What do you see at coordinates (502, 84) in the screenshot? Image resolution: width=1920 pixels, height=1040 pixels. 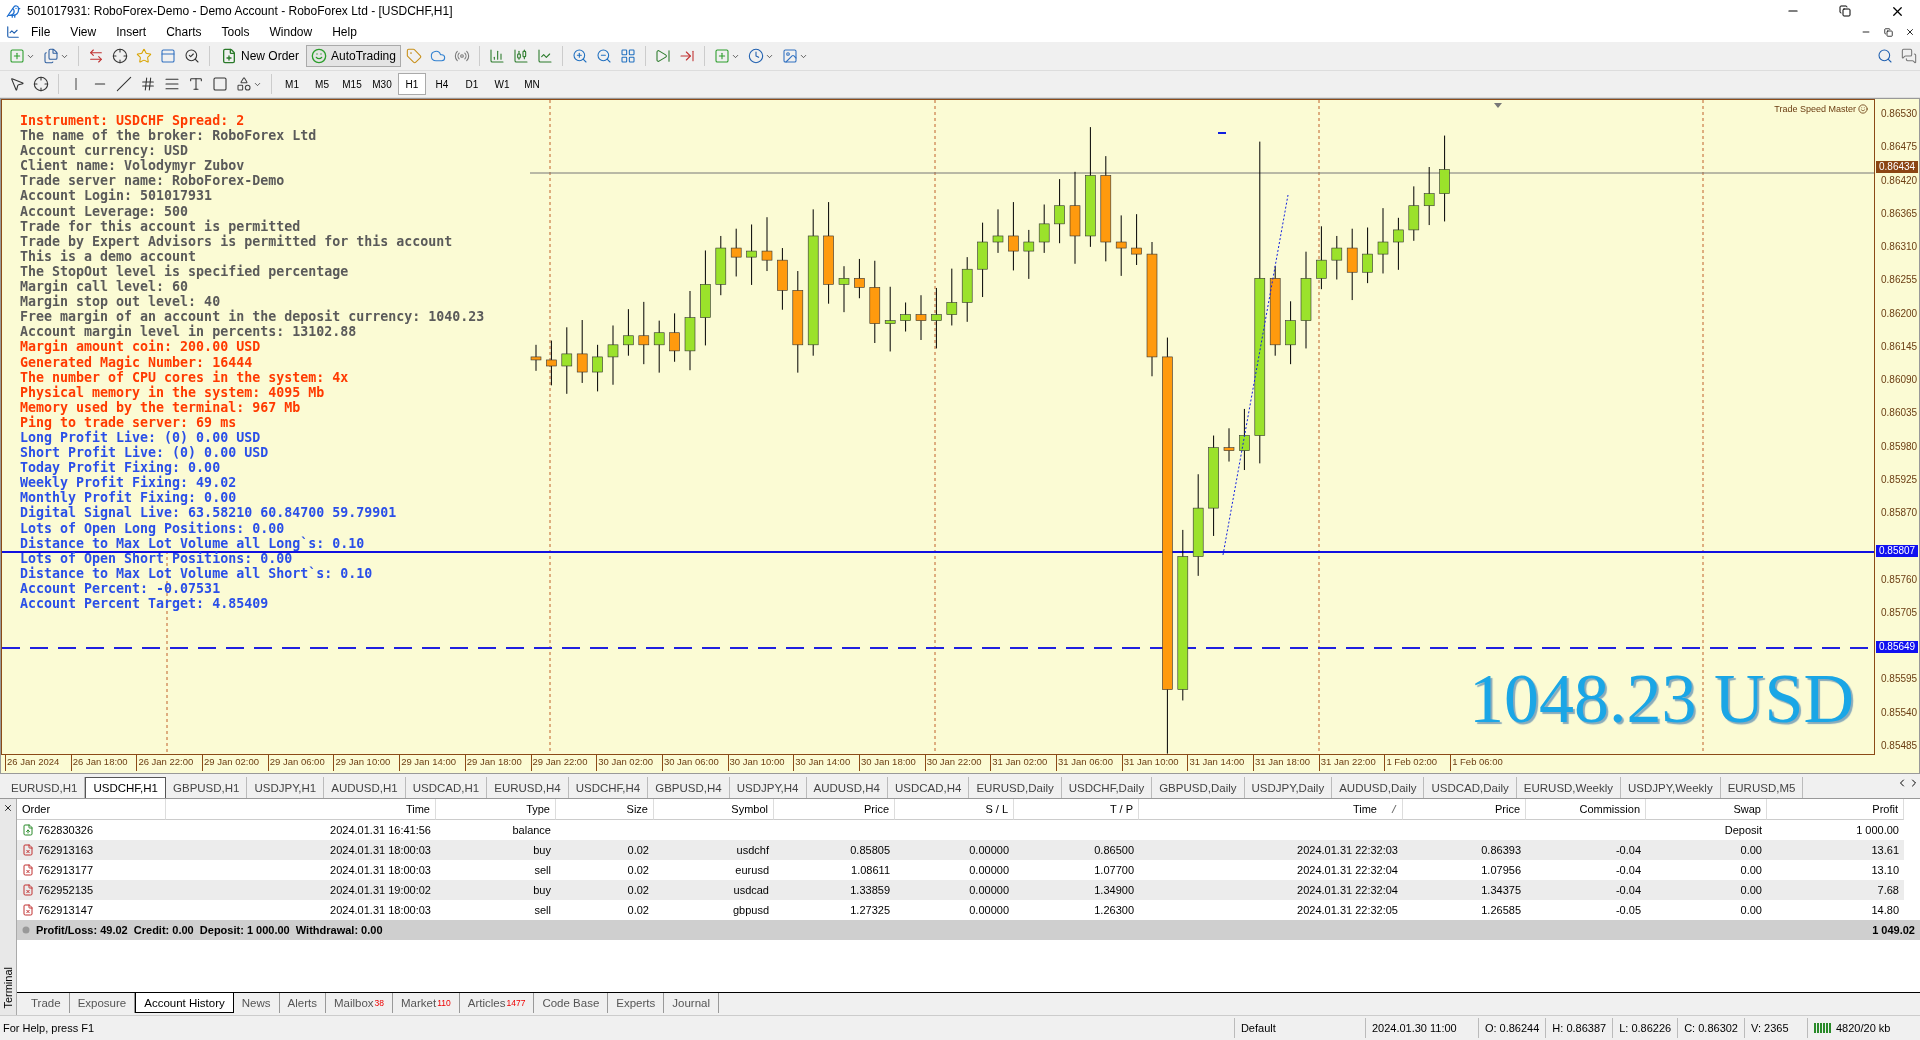 I see `timeframe-button: W1` at bounding box center [502, 84].